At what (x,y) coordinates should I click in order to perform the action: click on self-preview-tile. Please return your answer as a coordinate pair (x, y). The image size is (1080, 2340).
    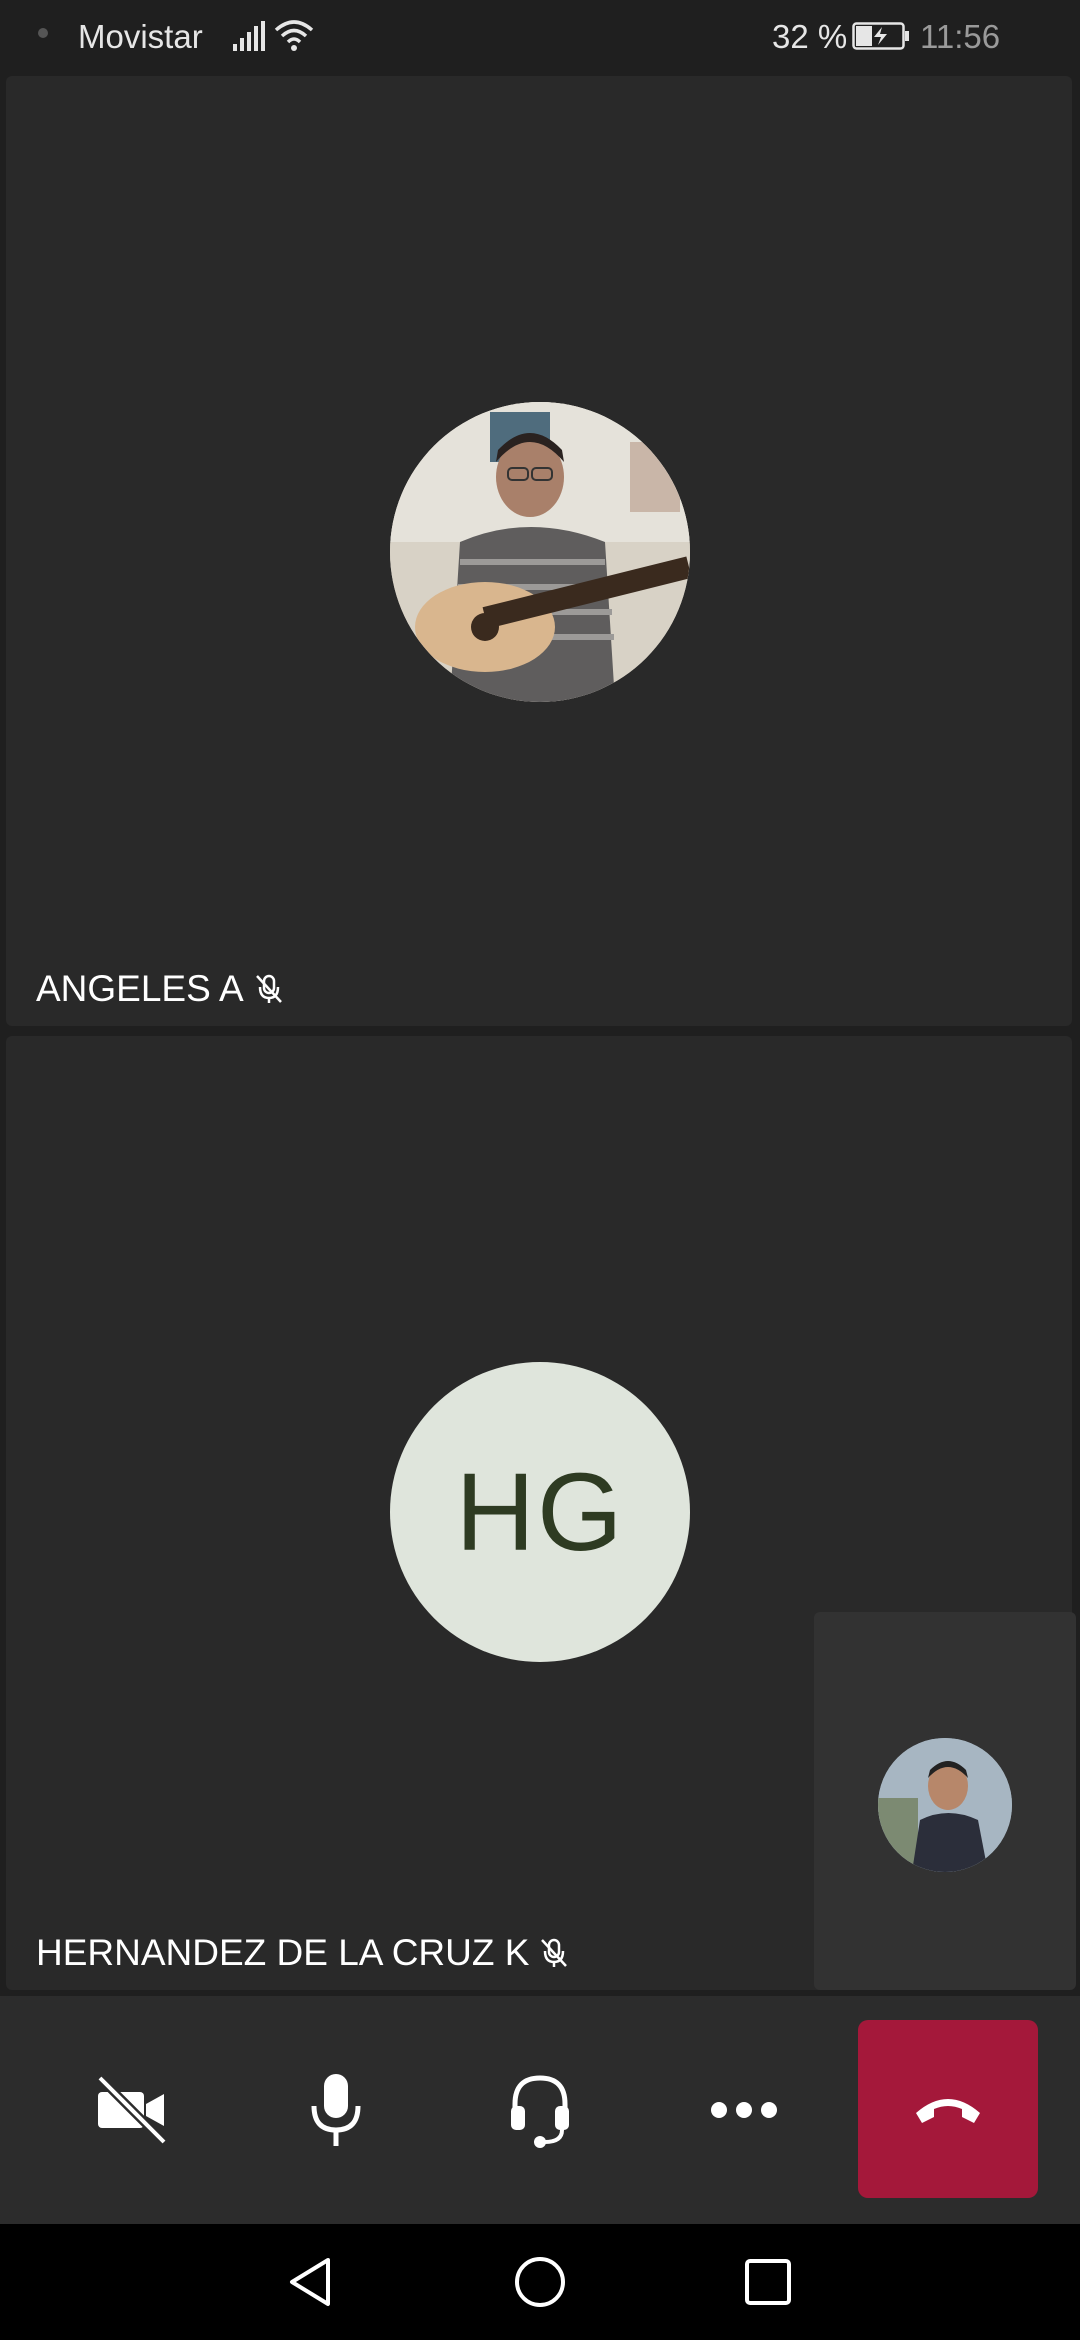
    Looking at the image, I should click on (945, 1801).